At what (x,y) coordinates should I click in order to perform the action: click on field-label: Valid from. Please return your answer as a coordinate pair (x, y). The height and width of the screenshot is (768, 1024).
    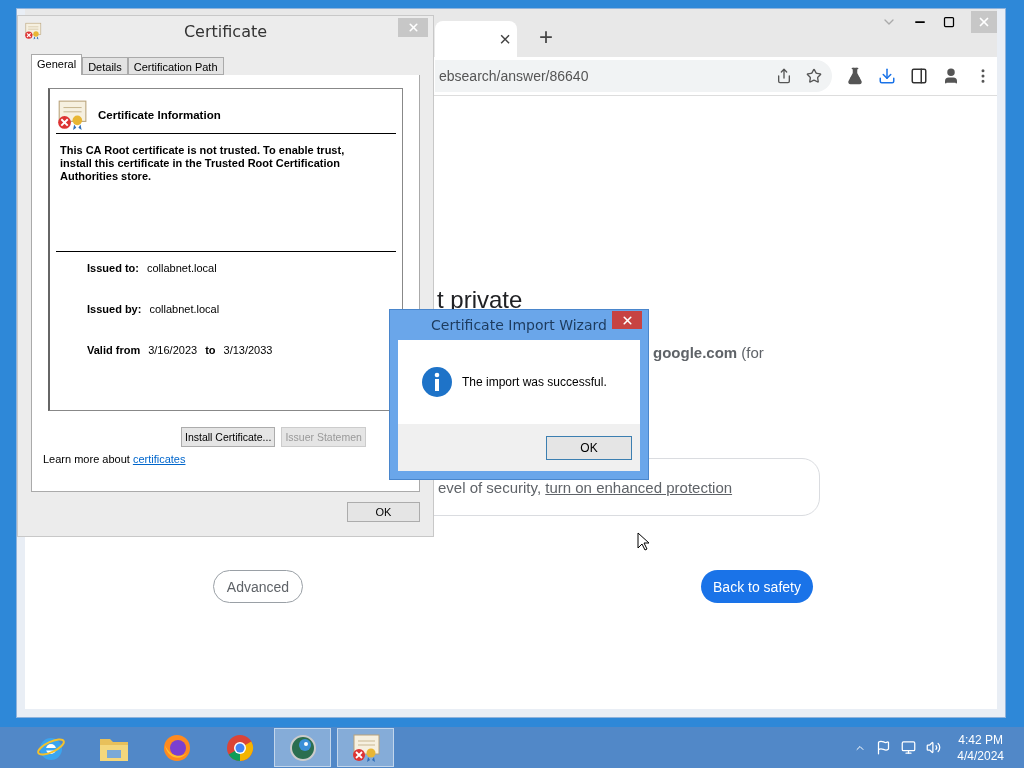
    Looking at the image, I should click on (114, 350).